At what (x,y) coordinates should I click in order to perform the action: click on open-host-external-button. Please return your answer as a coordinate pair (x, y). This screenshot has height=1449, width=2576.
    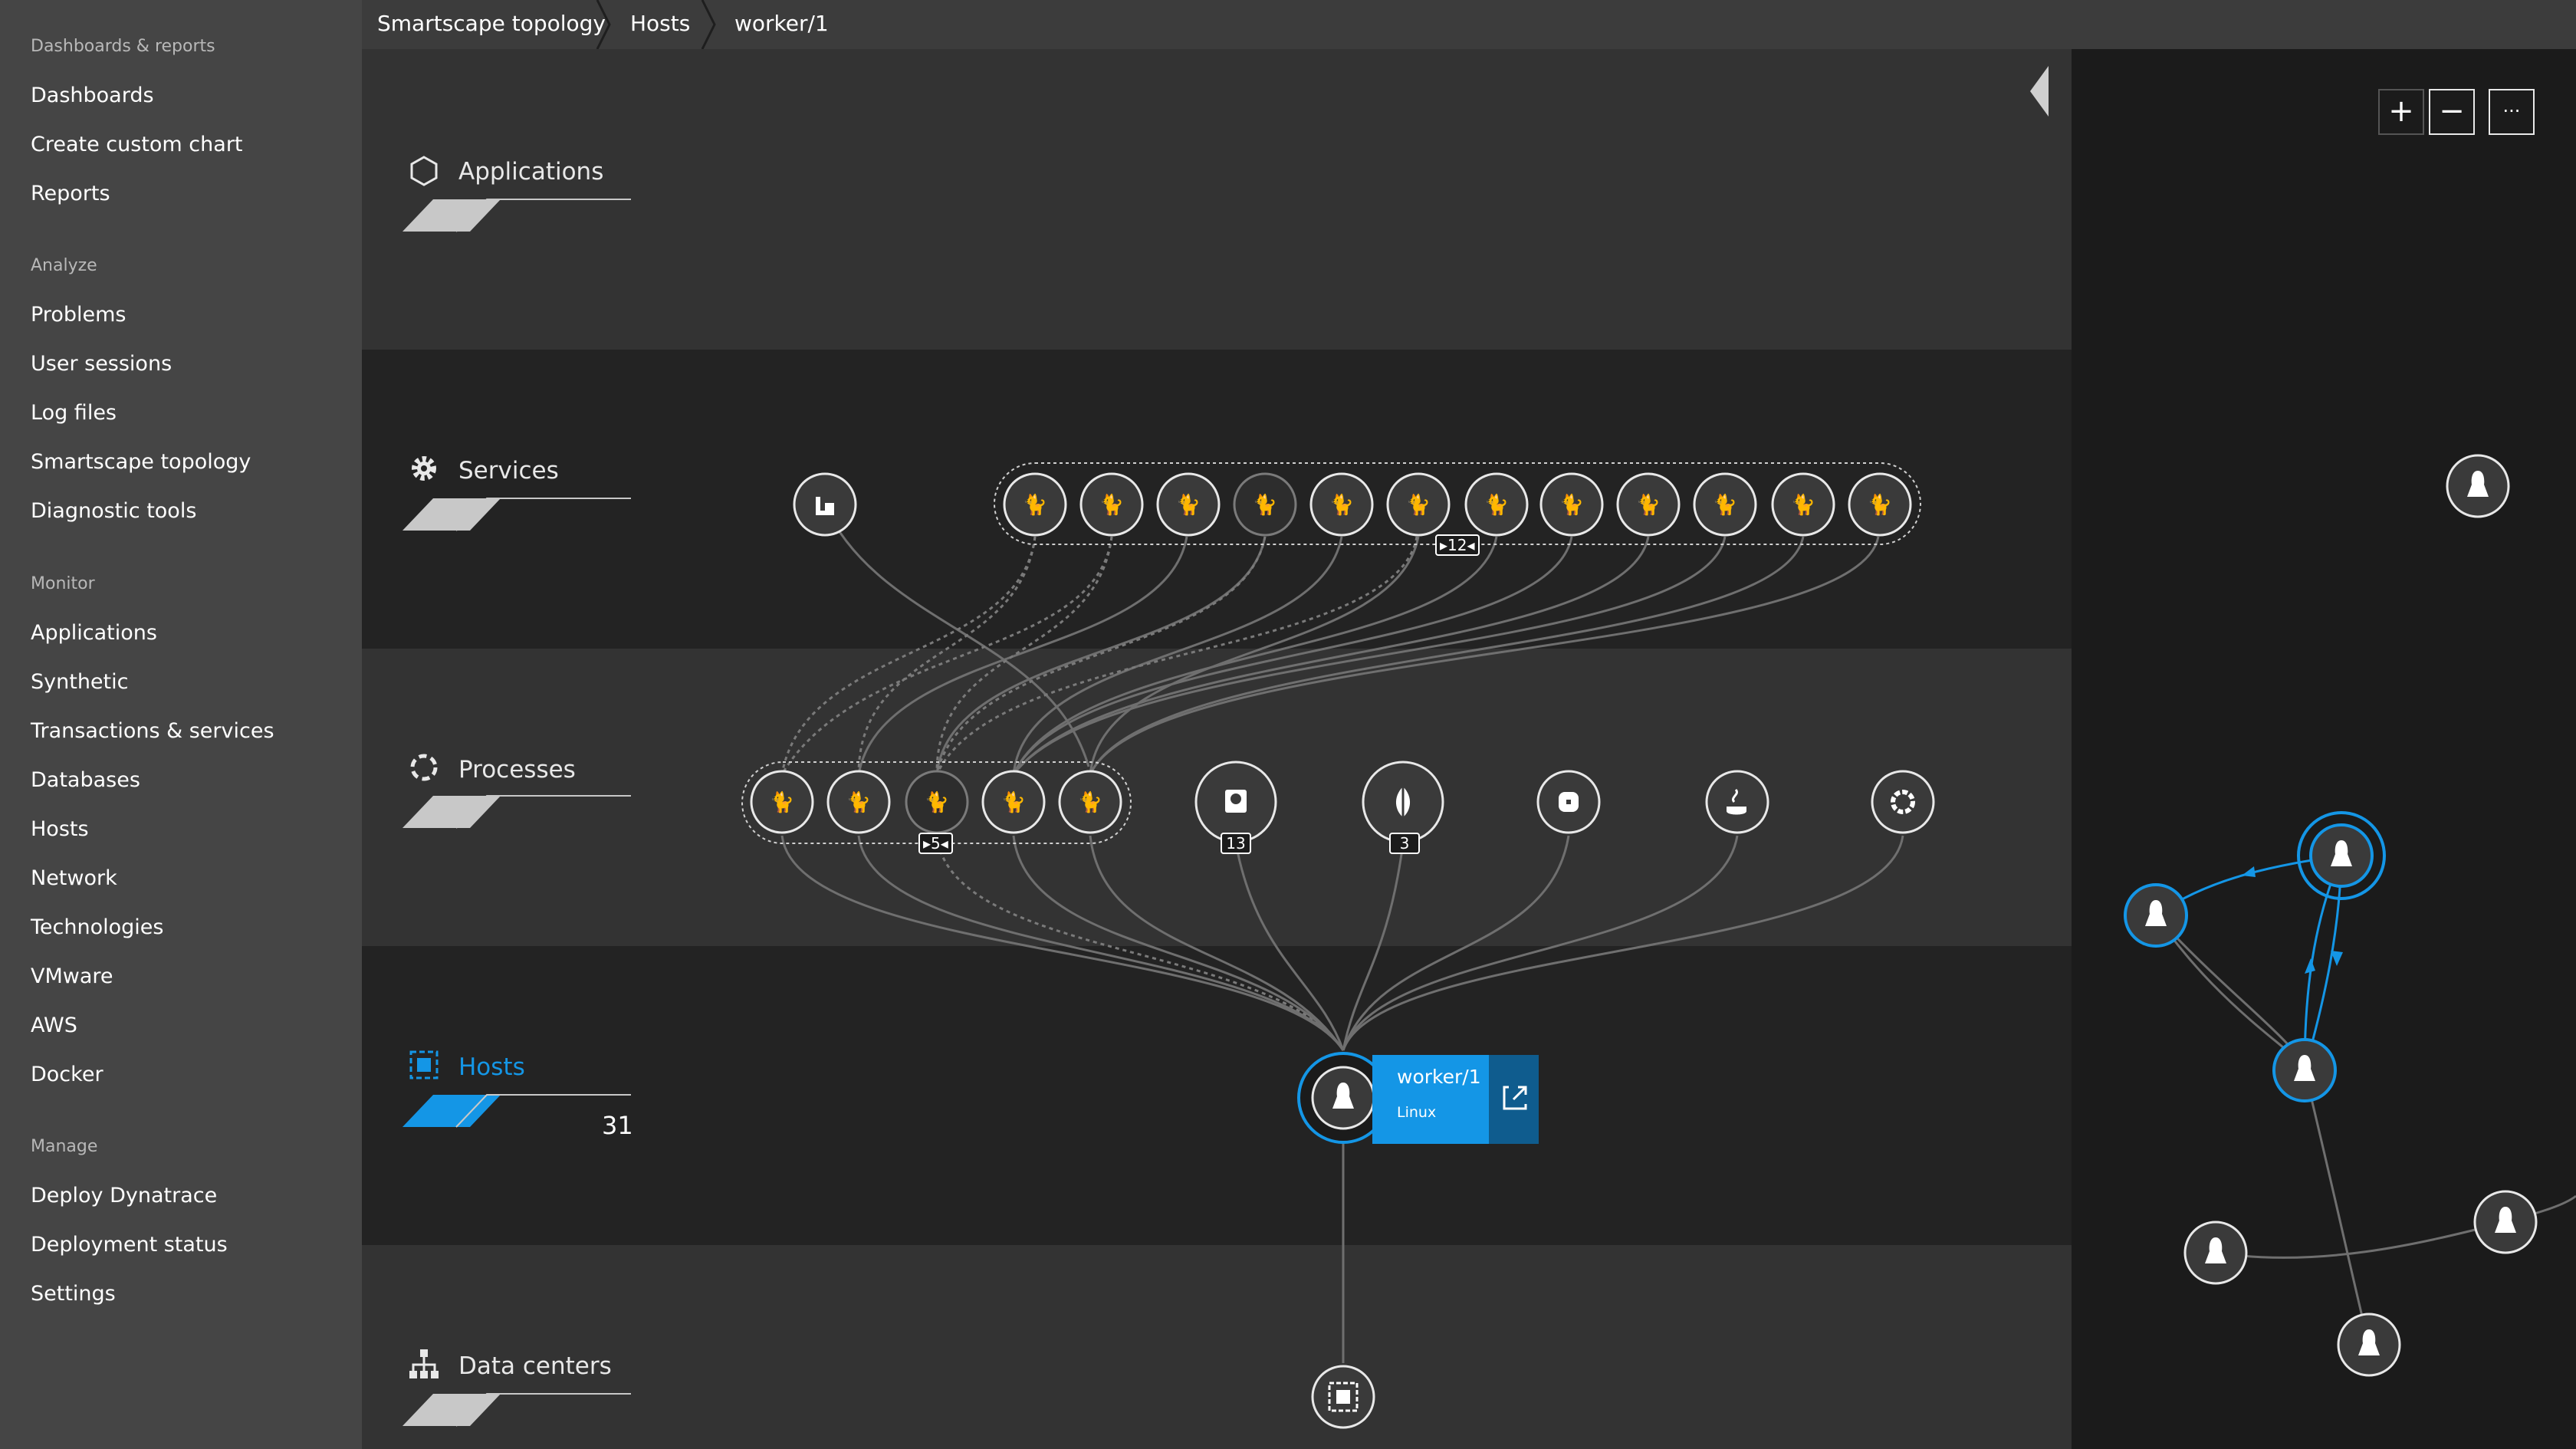
    Looking at the image, I should click on (1514, 1099).